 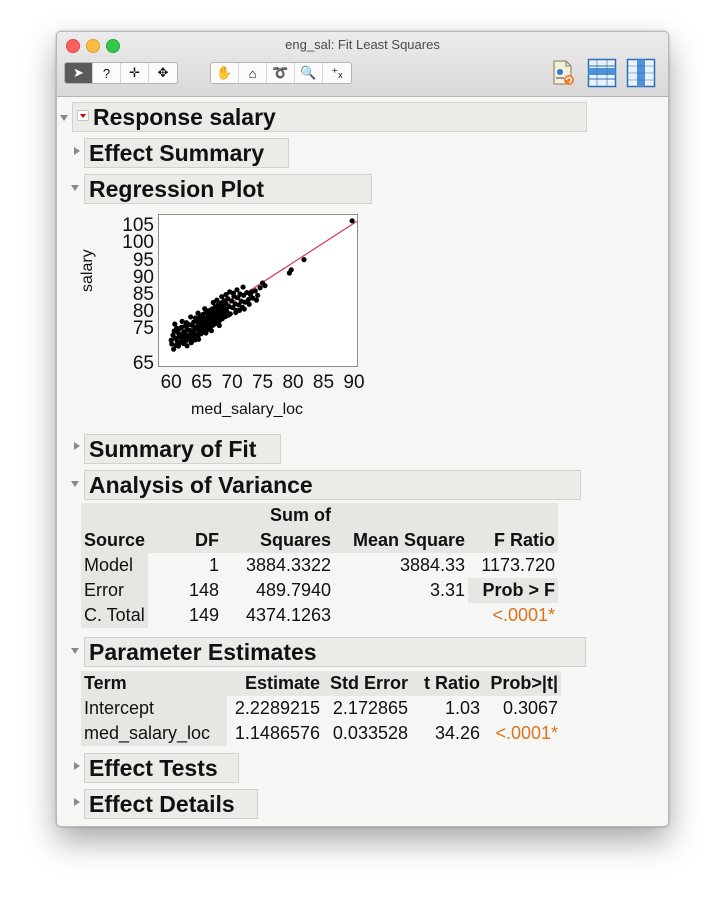 What do you see at coordinates (186, 153) in the screenshot?
I see `effect-summary-header: Effect Summary` at bounding box center [186, 153].